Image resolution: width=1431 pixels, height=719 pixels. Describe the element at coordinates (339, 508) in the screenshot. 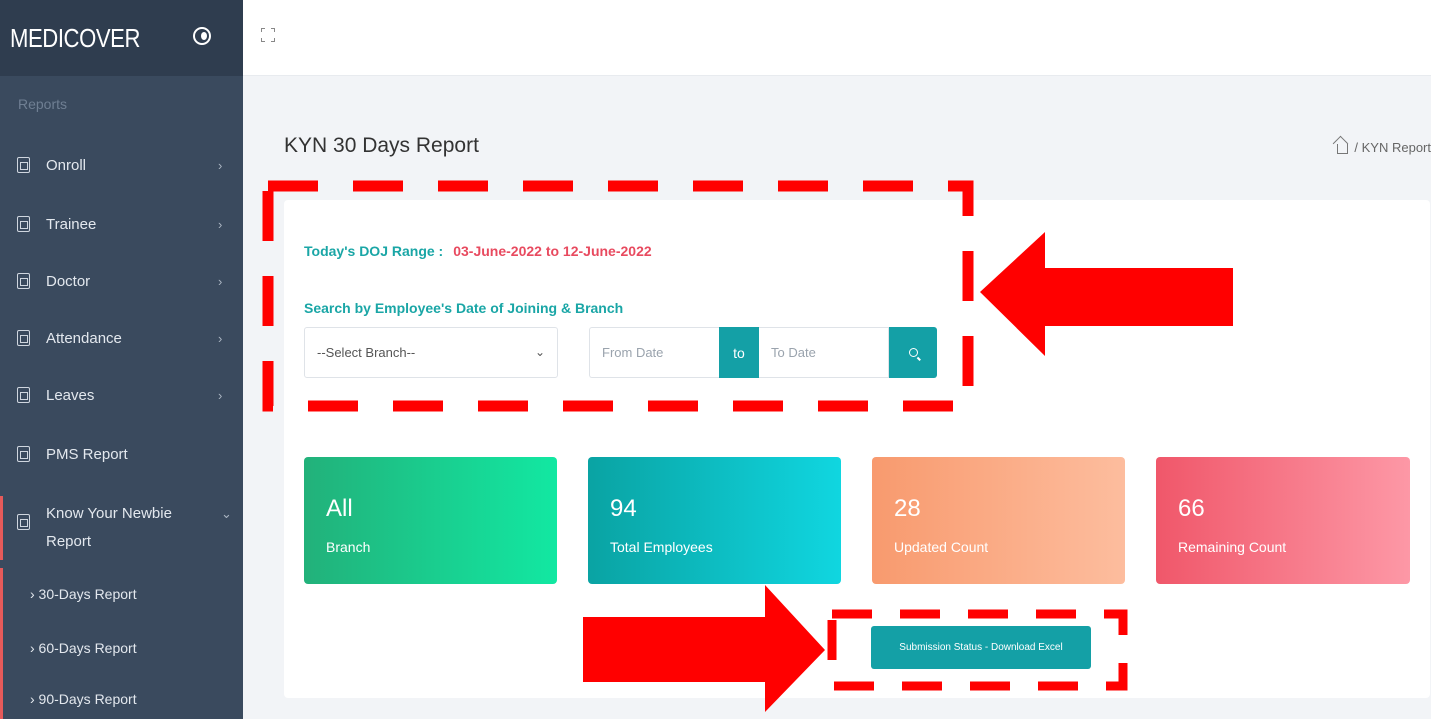

I see `stat-value: All` at that location.